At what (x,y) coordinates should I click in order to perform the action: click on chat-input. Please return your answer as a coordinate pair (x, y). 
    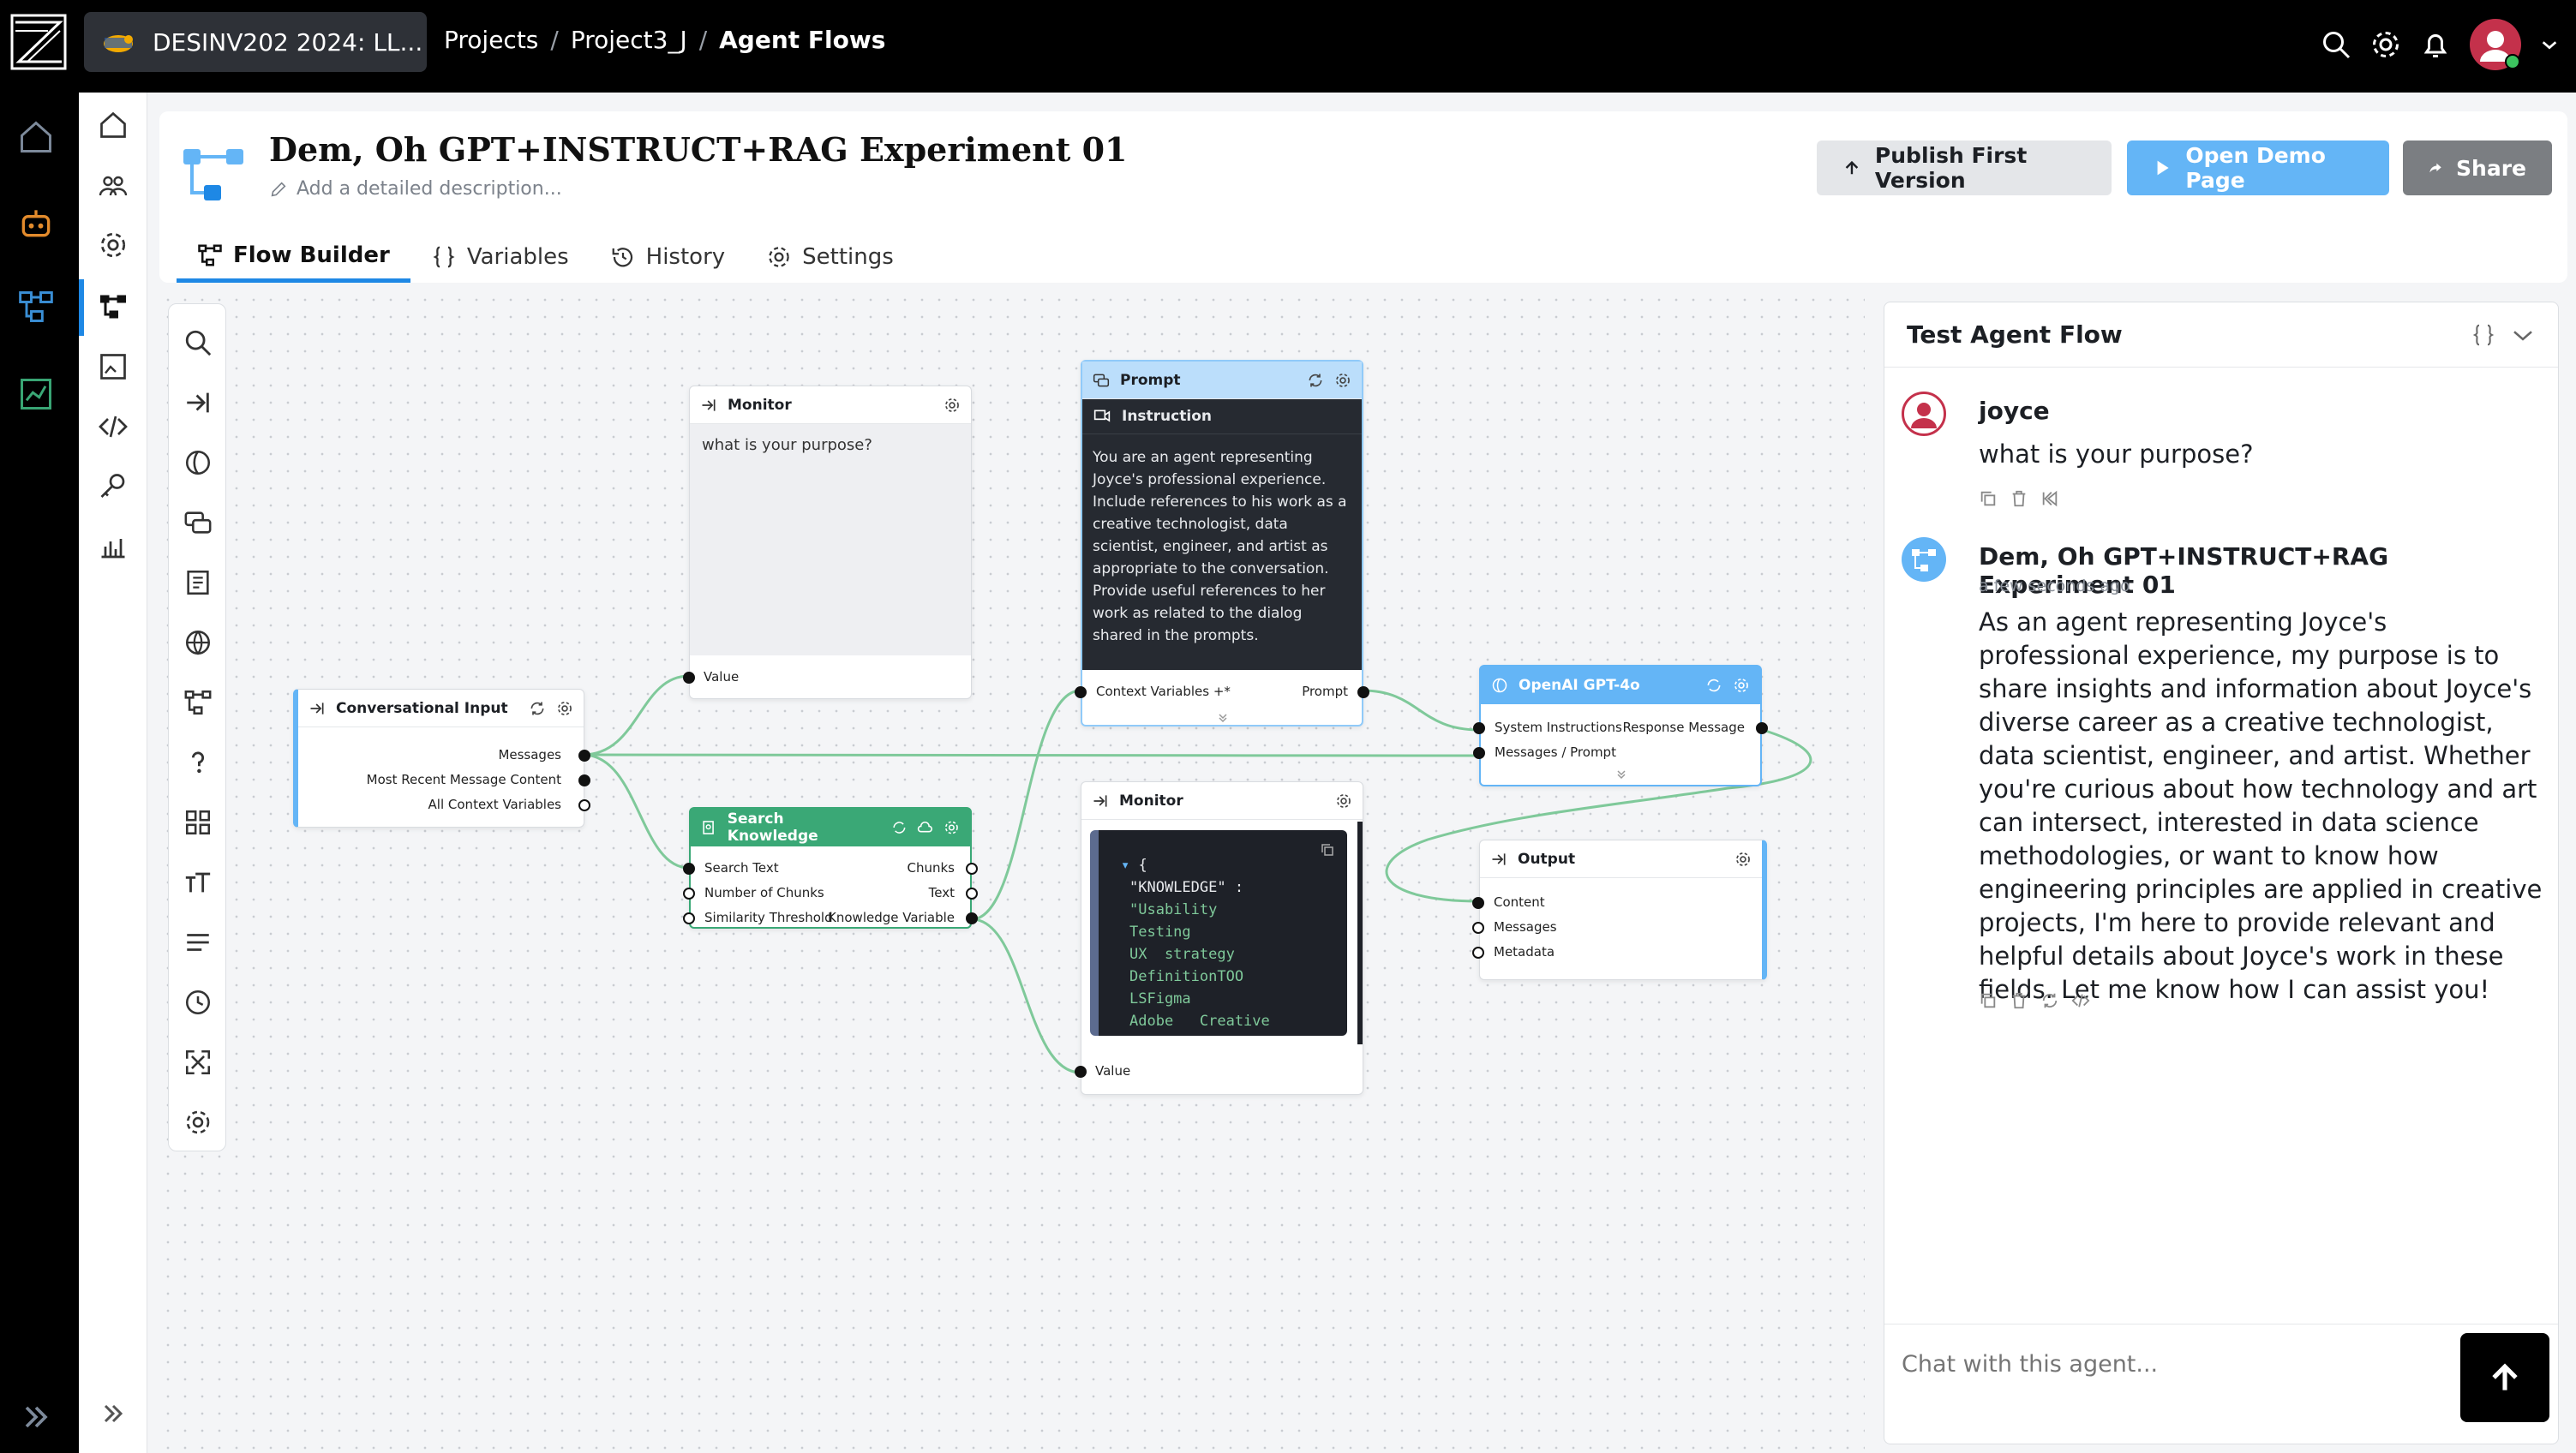
    Looking at the image, I should click on (2159, 1364).